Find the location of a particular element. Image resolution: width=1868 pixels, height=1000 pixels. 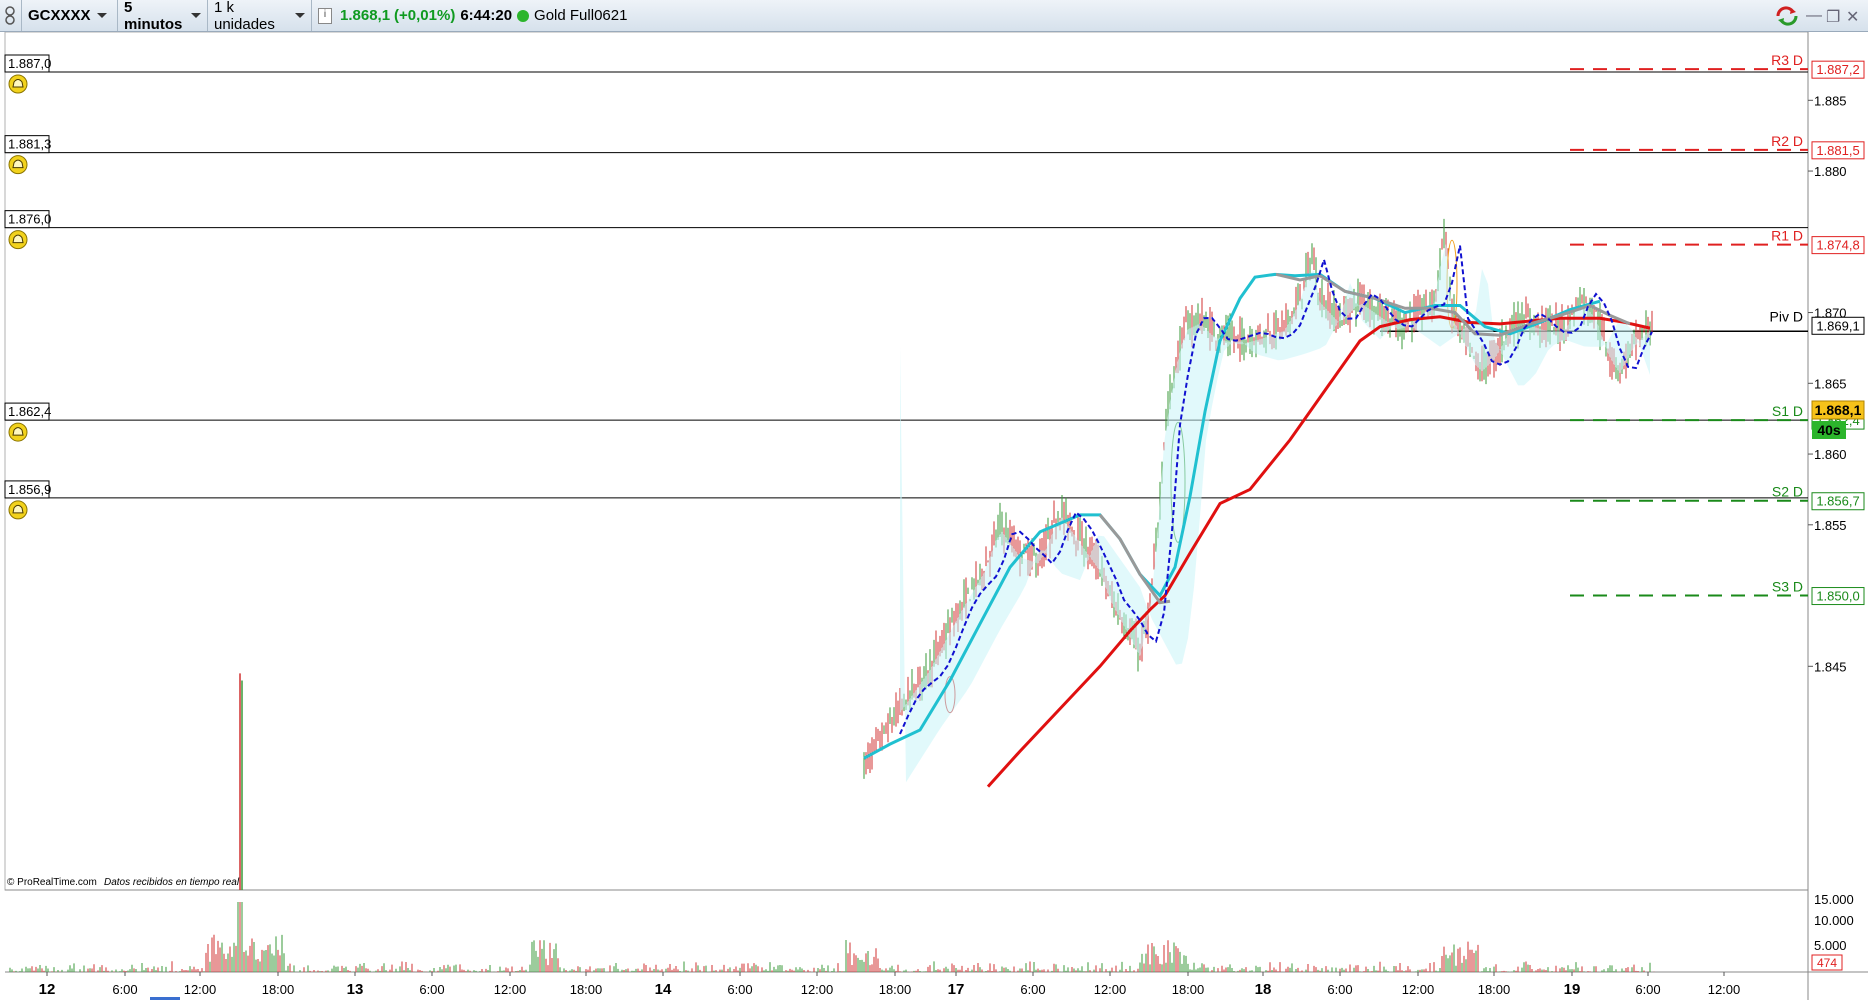

feed-name: Gold Full0621 is located at coordinates (581, 15).